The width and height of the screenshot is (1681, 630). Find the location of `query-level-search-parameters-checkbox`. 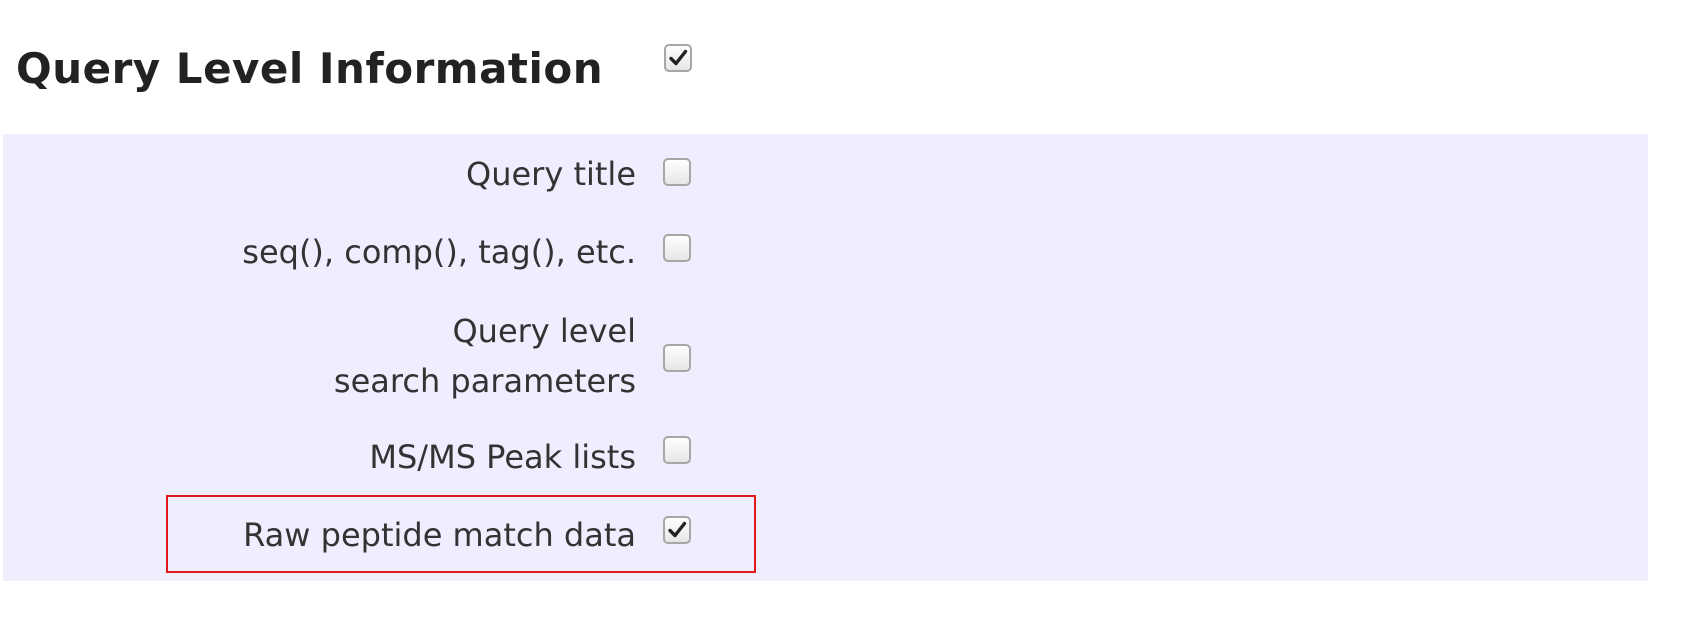

query-level-search-parameters-checkbox is located at coordinates (677, 358).